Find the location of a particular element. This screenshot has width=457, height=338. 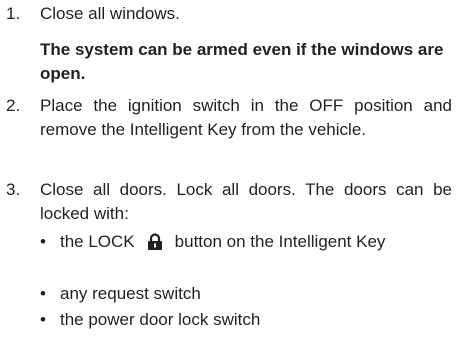

bullet-item-power-door-lock: • the power door lock switch is located at coordinates (246, 320).